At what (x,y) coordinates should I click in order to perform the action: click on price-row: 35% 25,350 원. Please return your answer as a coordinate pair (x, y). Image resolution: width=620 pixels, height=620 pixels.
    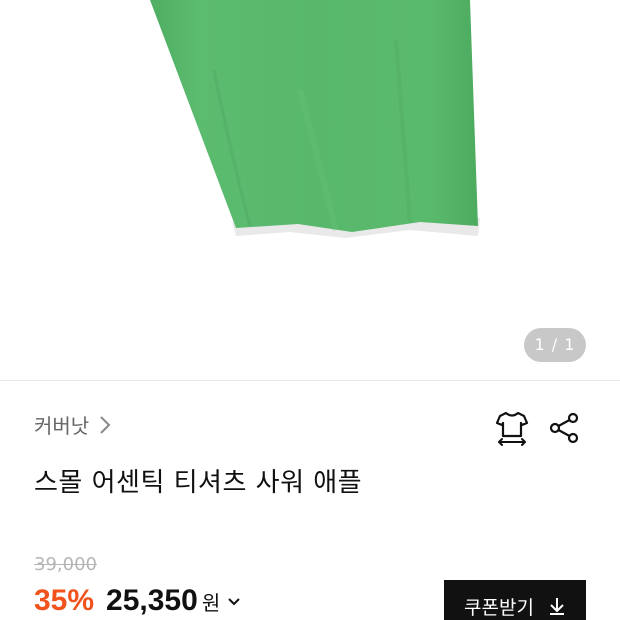
    Looking at the image, I should click on (138, 601).